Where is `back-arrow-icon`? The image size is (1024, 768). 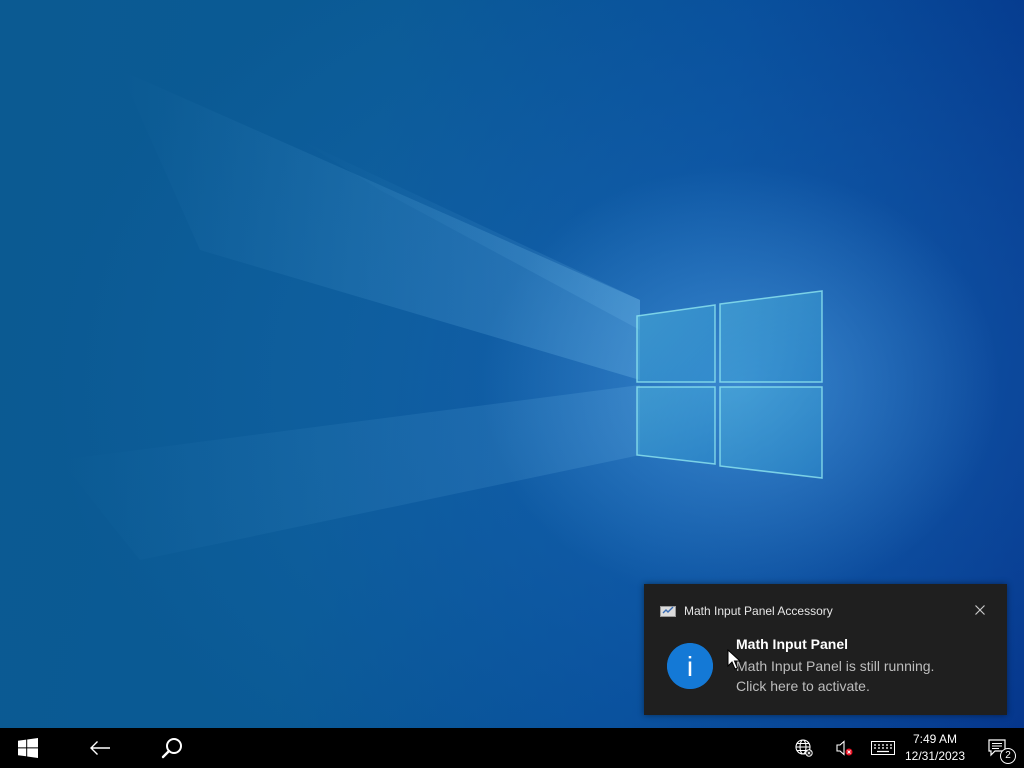 back-arrow-icon is located at coordinates (100, 748).